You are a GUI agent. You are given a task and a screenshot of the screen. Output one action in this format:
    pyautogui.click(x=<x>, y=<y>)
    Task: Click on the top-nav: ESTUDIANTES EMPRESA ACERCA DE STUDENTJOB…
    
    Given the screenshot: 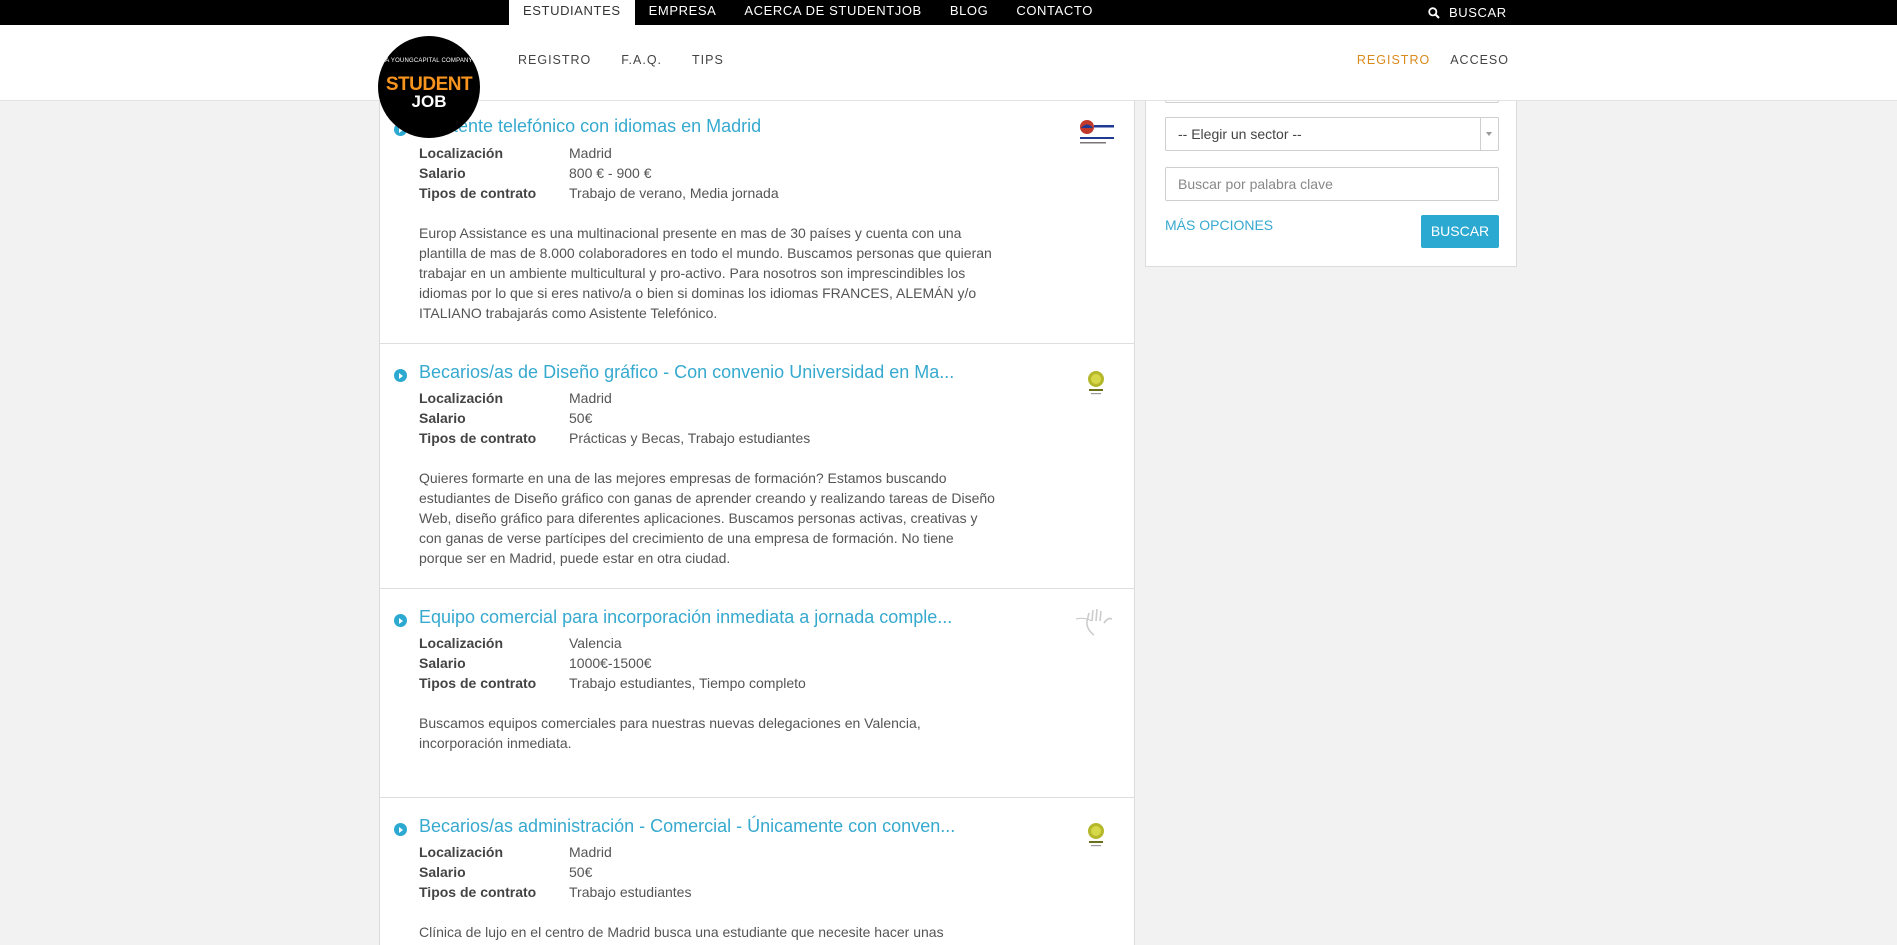 What is the action you would take?
    pyautogui.click(x=808, y=12)
    